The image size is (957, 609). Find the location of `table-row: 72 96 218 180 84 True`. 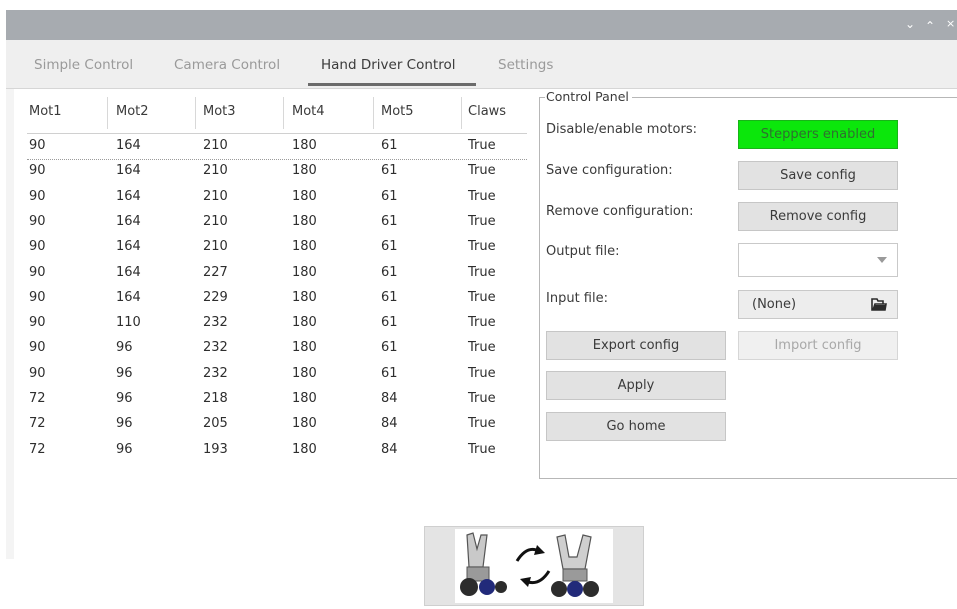

table-row: 72 96 218 180 84 True is located at coordinates (277, 399).